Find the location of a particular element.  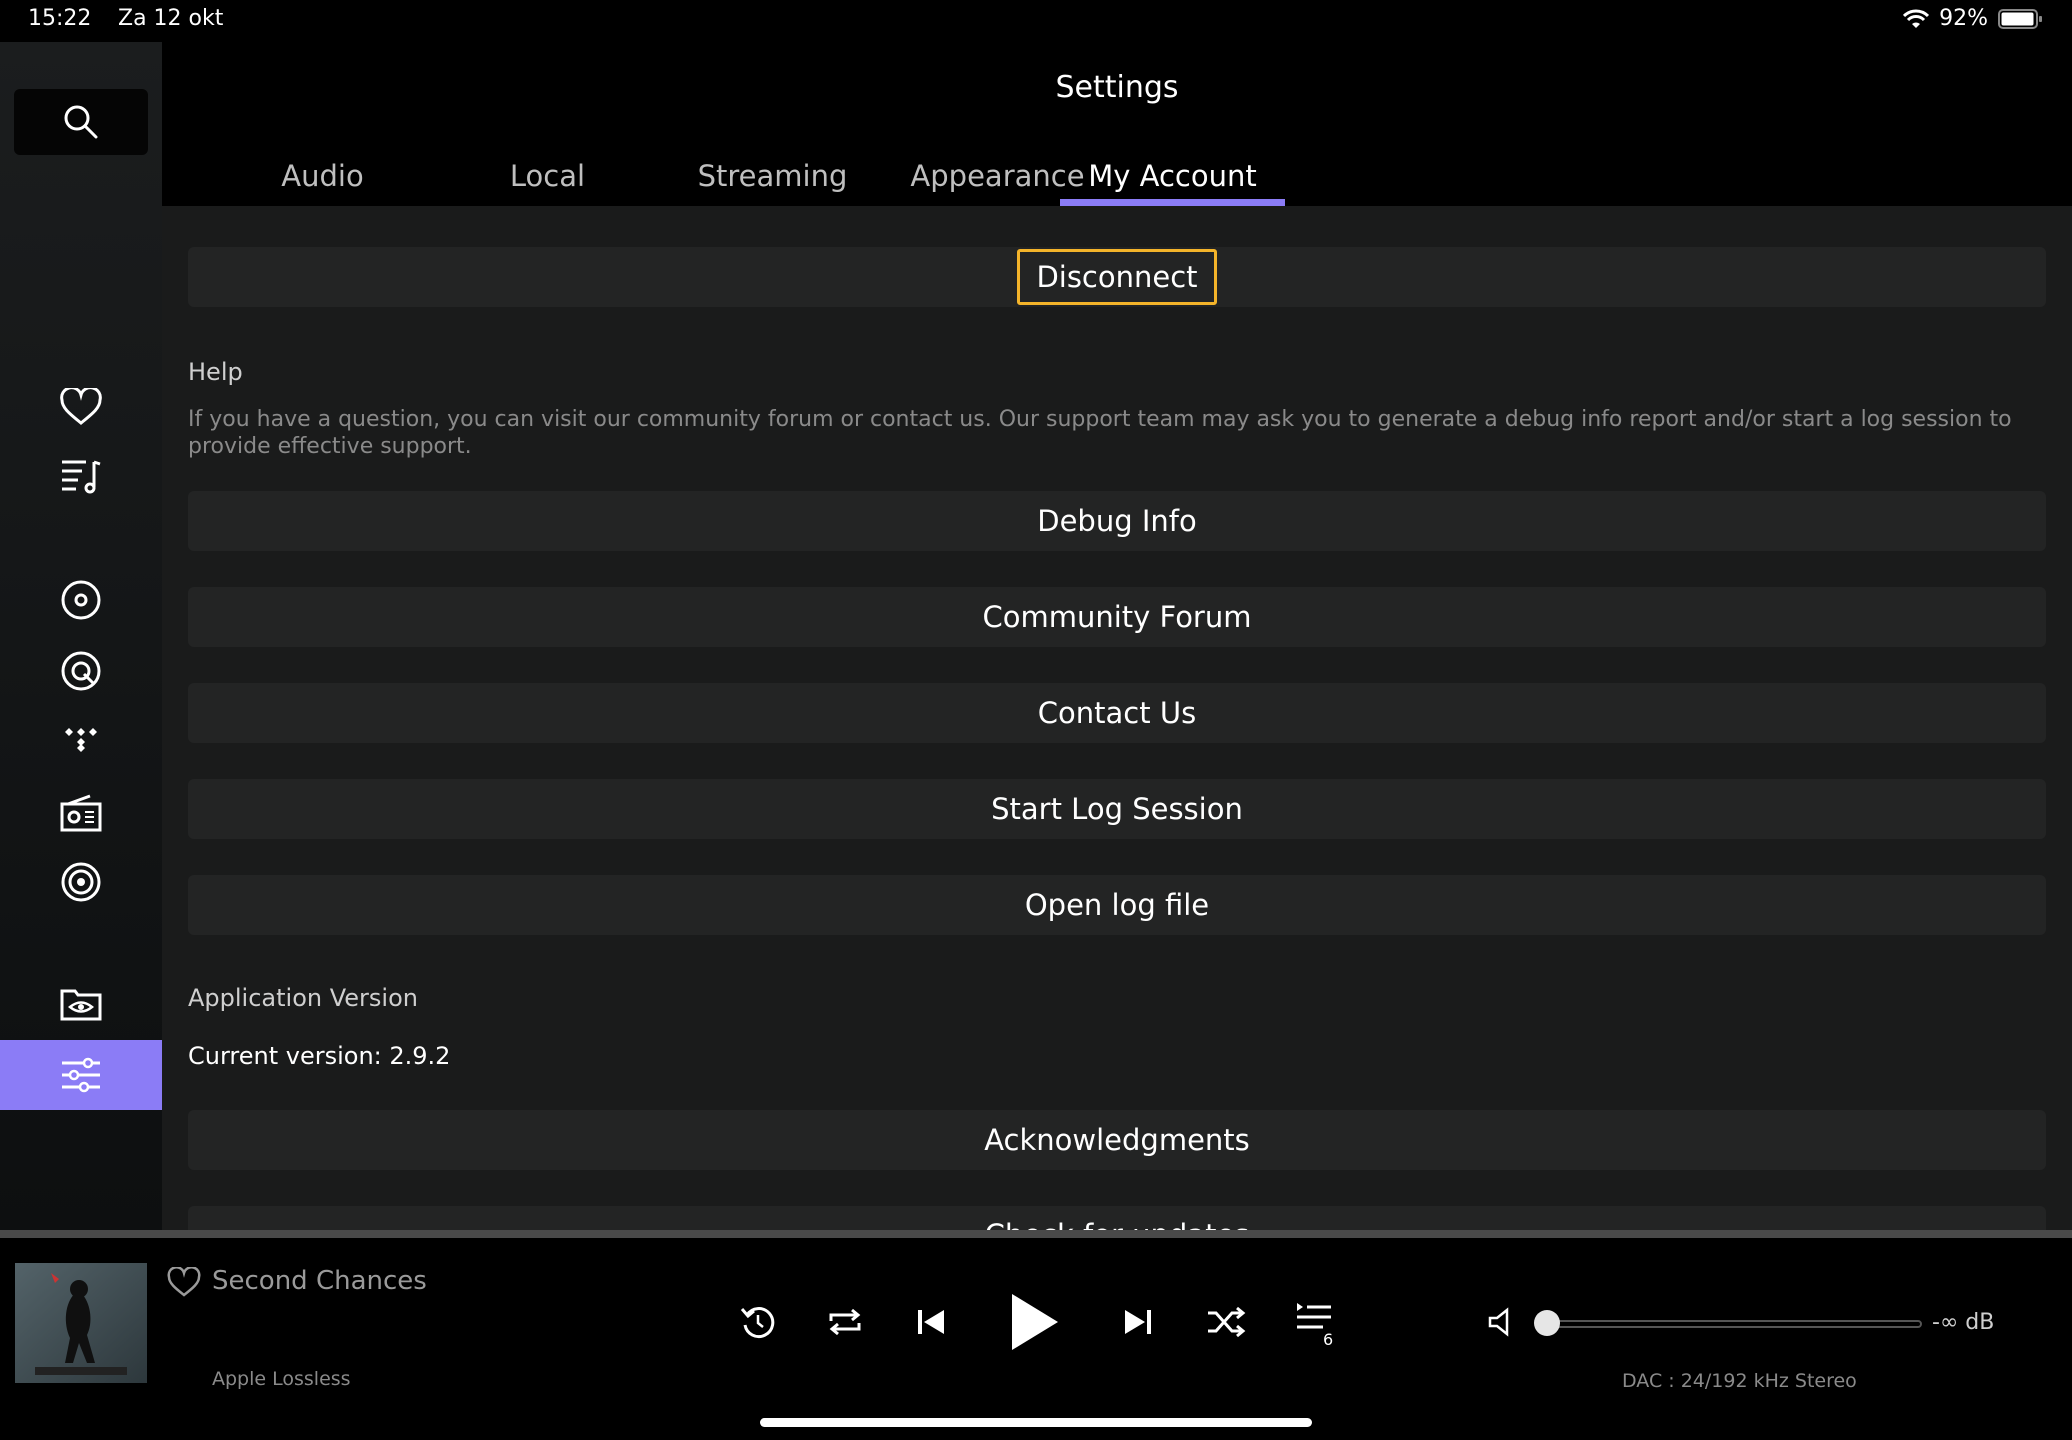

sidebar-item-watched-folders is located at coordinates (81, 1004).